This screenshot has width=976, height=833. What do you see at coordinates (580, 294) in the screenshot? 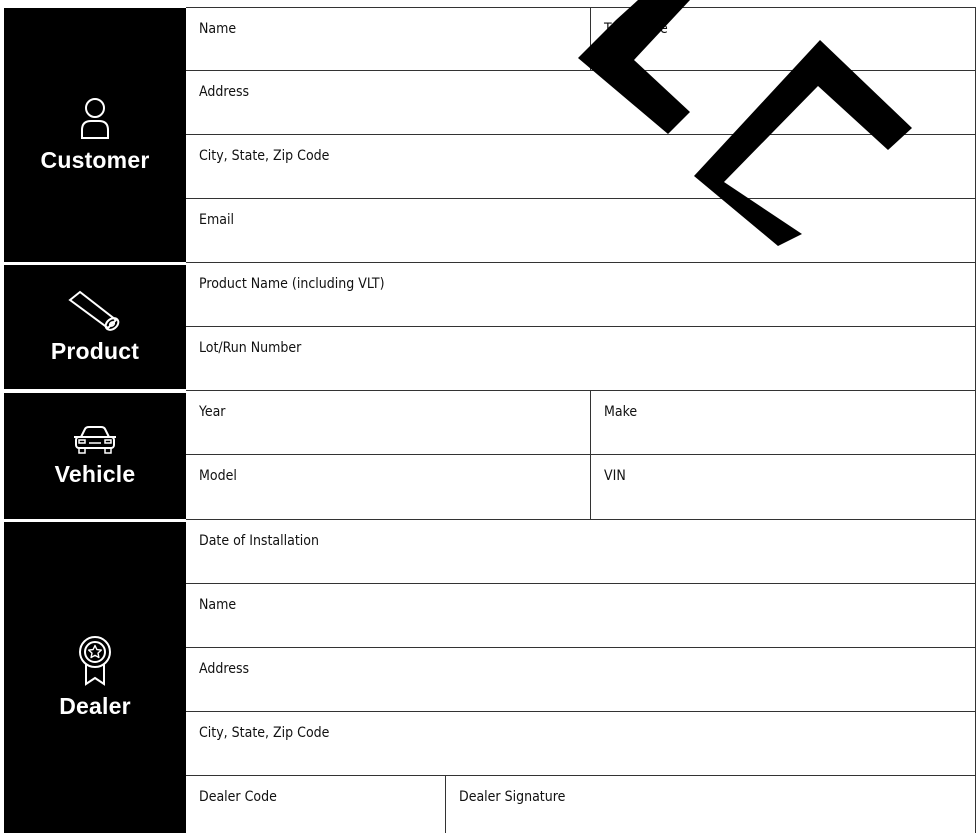
I see `product-name-field: Product Name (including VLT)` at bounding box center [580, 294].